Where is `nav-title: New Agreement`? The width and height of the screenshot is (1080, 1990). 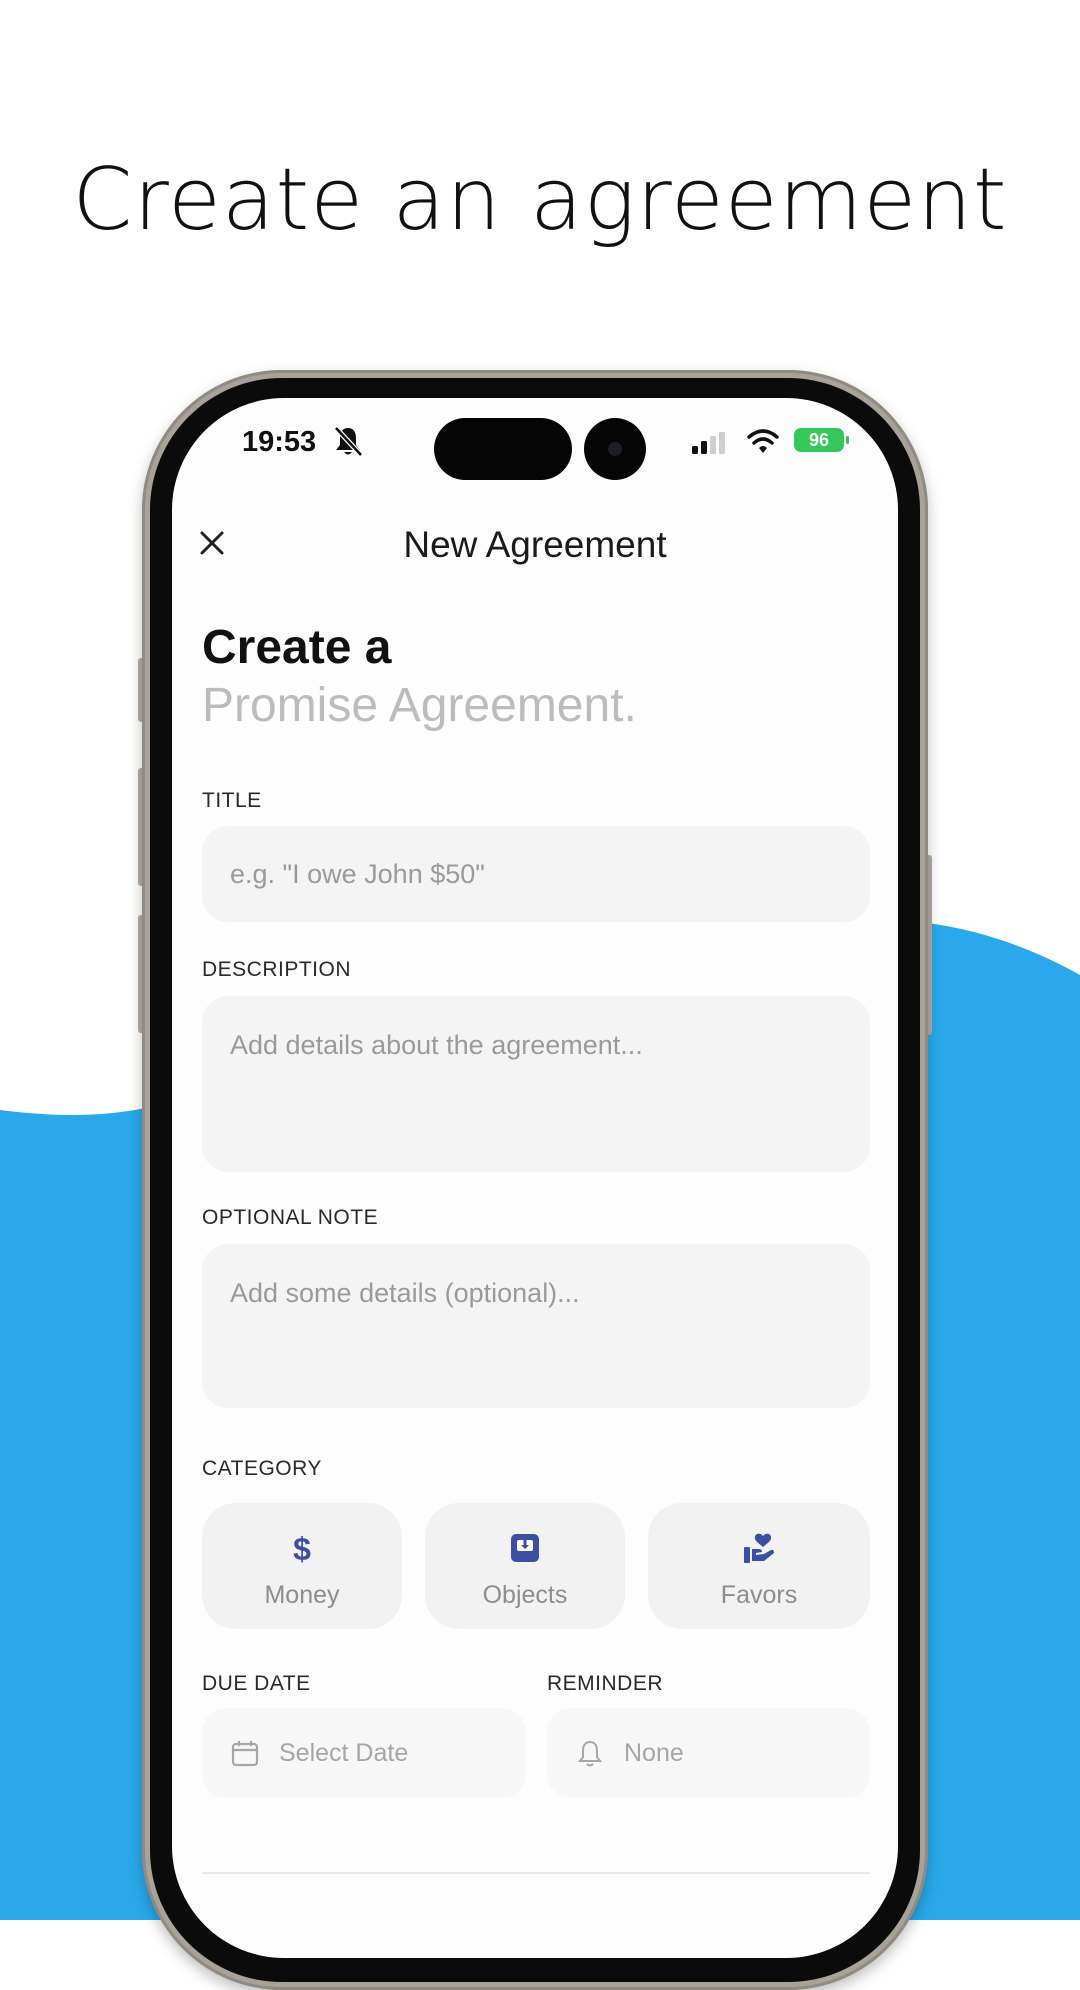
nav-title: New Agreement is located at coordinates (535, 544).